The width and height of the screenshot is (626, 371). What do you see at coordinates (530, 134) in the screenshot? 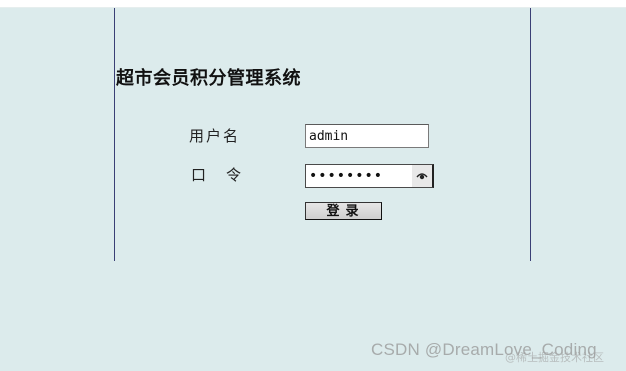
I see `frame-right-border` at bounding box center [530, 134].